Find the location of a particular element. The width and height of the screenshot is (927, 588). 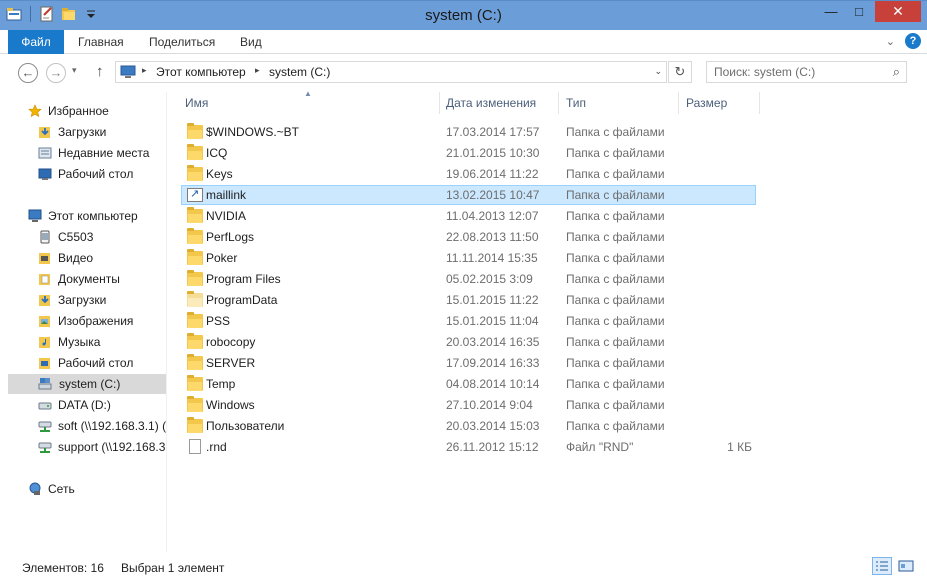

nav-device-c5503: C5503 is located at coordinates (101, 237).